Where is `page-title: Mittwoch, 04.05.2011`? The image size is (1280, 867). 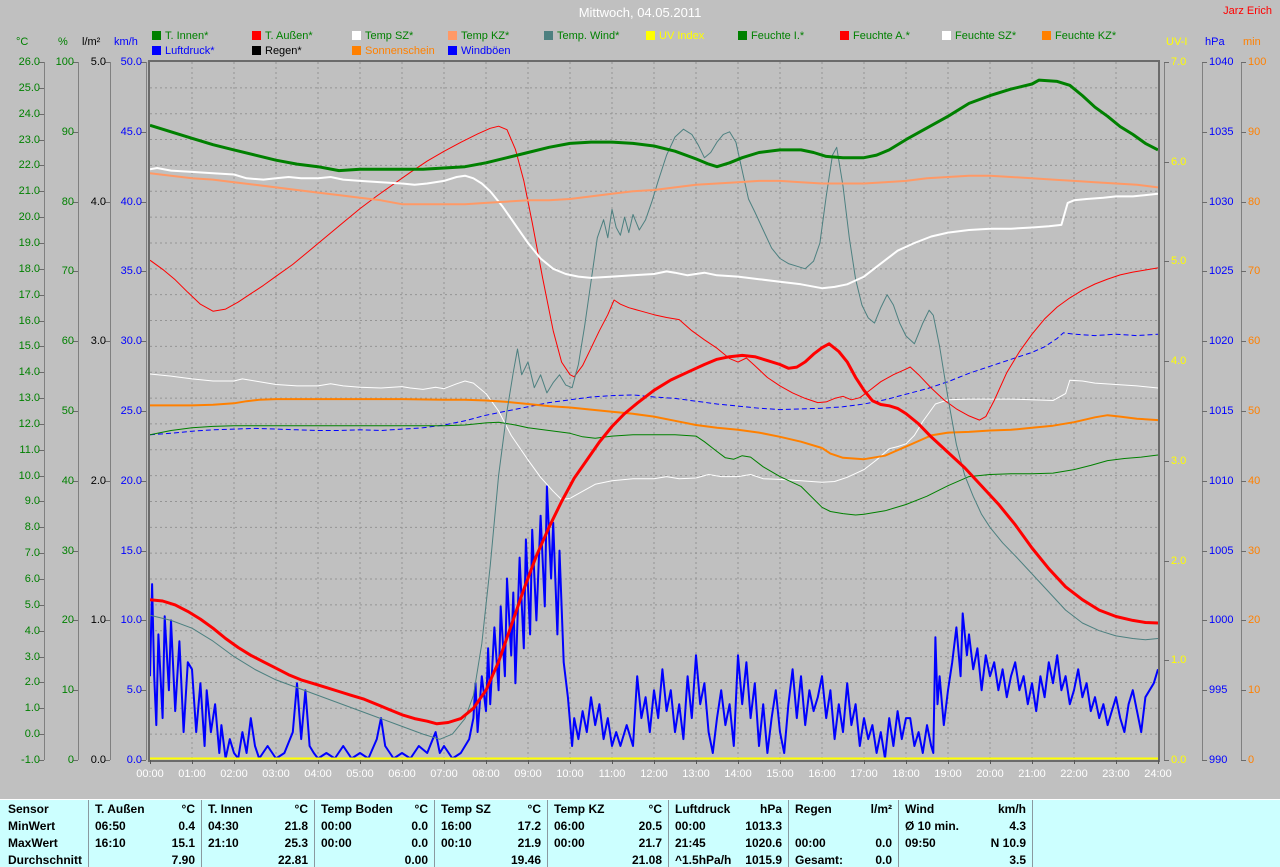
page-title: Mittwoch, 04.05.2011 is located at coordinates (640, 12).